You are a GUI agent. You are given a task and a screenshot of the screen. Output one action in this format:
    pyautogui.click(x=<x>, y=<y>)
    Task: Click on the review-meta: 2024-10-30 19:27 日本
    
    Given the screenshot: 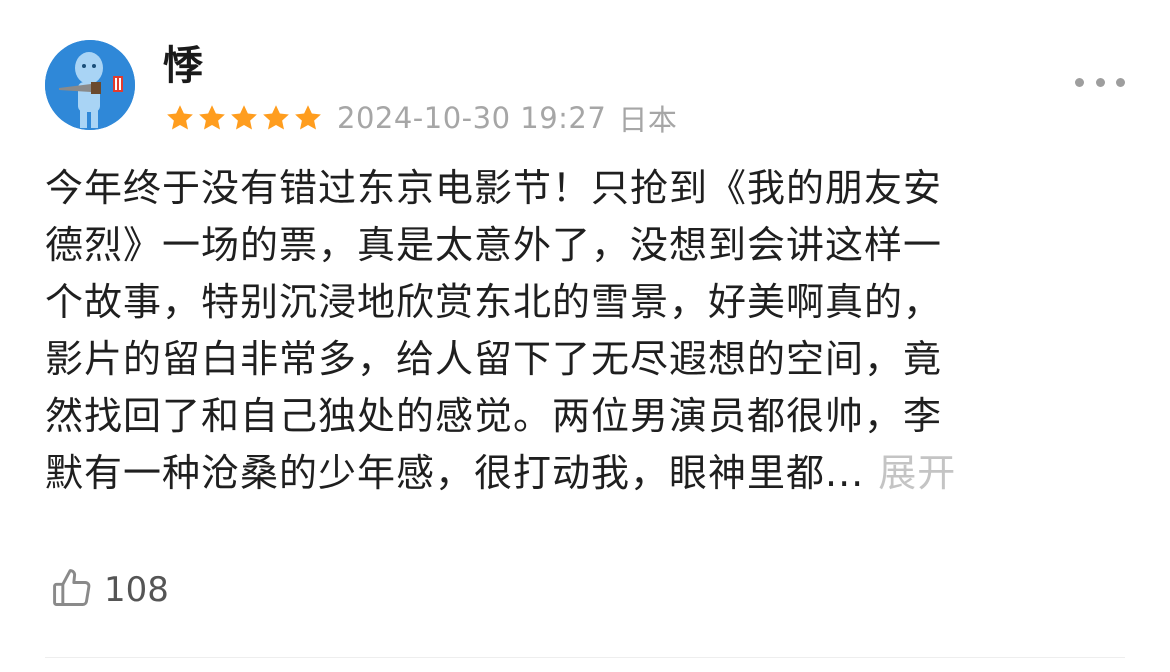 What is the action you would take?
    pyautogui.click(x=421, y=118)
    